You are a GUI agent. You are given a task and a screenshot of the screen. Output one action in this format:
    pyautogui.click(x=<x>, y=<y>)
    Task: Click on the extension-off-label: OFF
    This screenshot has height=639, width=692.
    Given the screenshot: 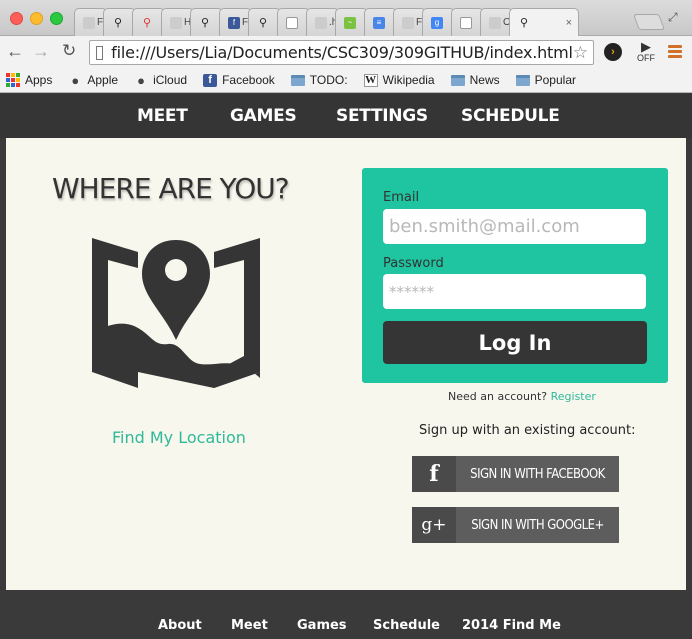 What is the action you would take?
    pyautogui.click(x=646, y=58)
    